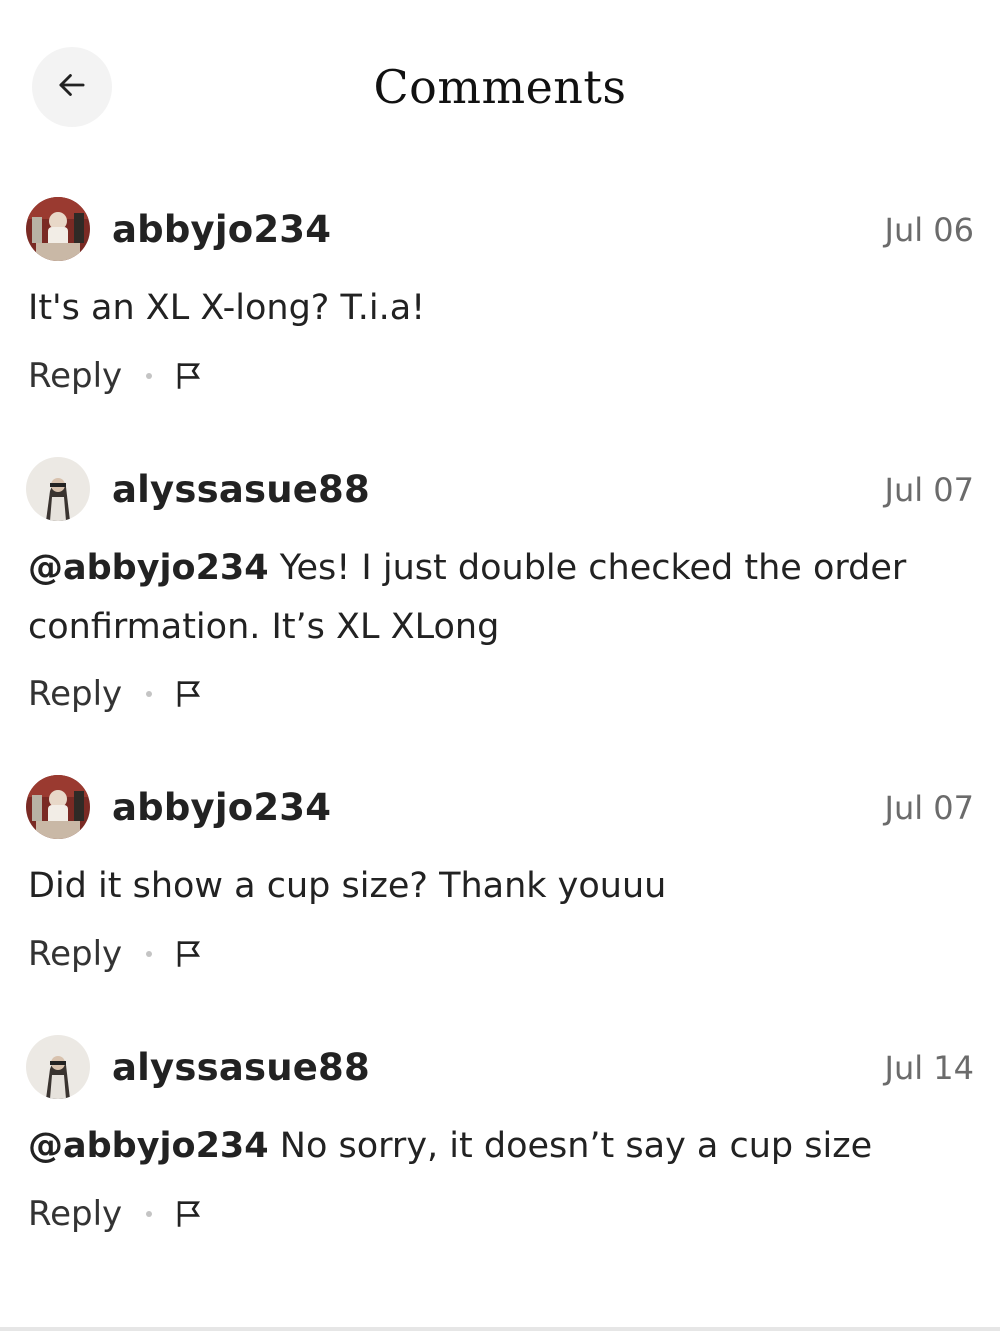 The width and height of the screenshot is (1000, 1331). What do you see at coordinates (347, 886) in the screenshot?
I see `comment-body: Did it show a cup size? Thank youuu` at bounding box center [347, 886].